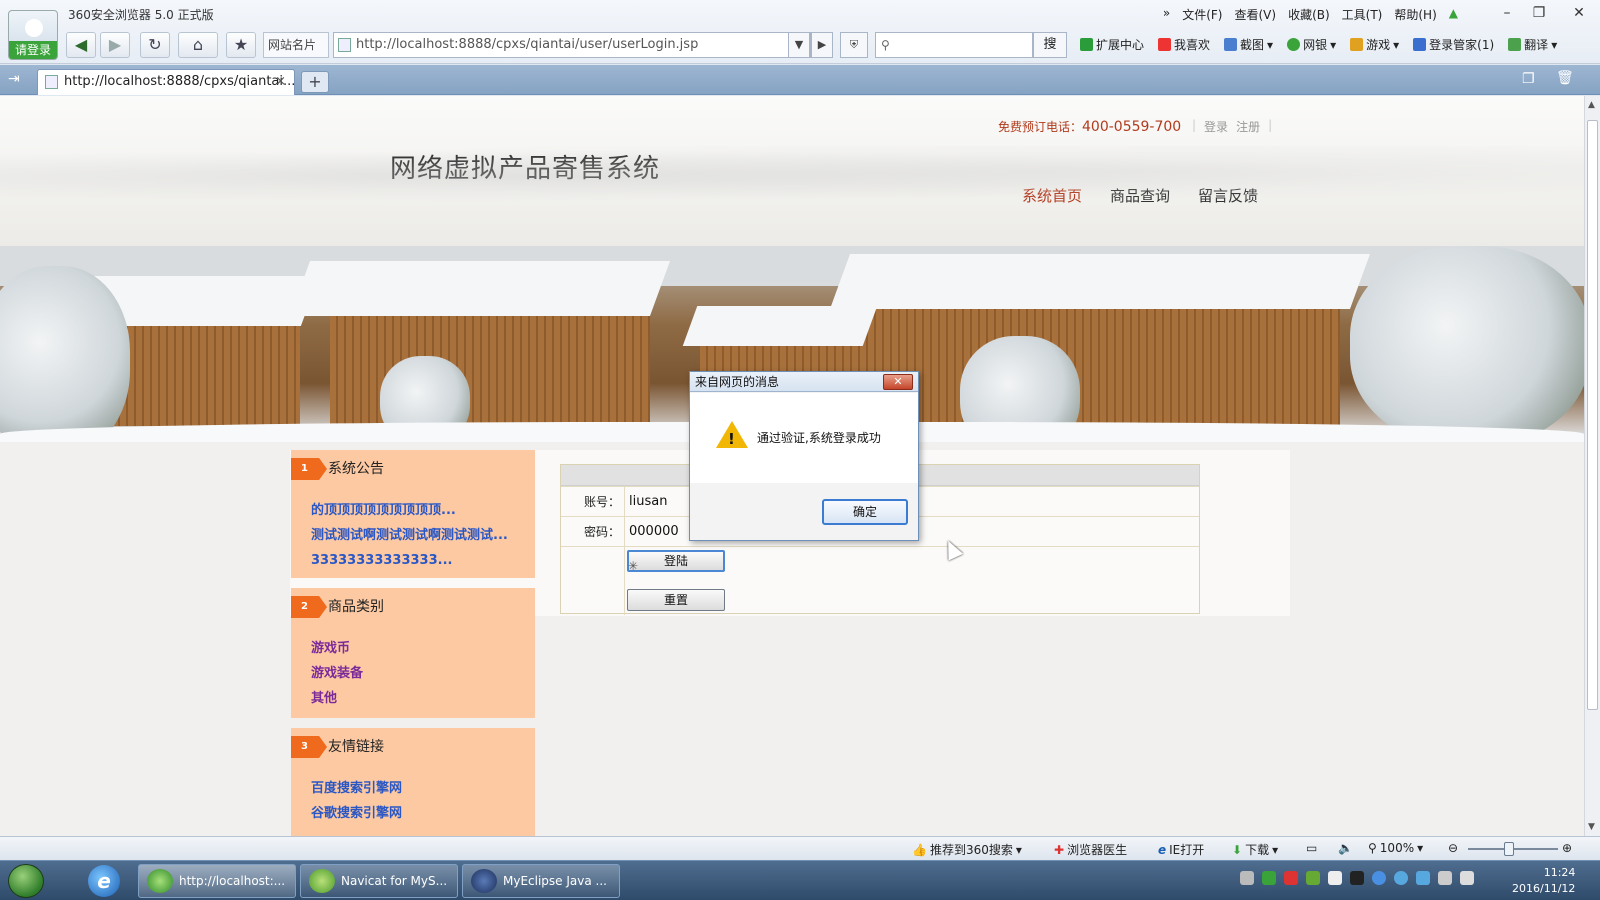 The width and height of the screenshot is (1600, 900). What do you see at coordinates (648, 502) in the screenshot?
I see `account-input: liusan` at bounding box center [648, 502].